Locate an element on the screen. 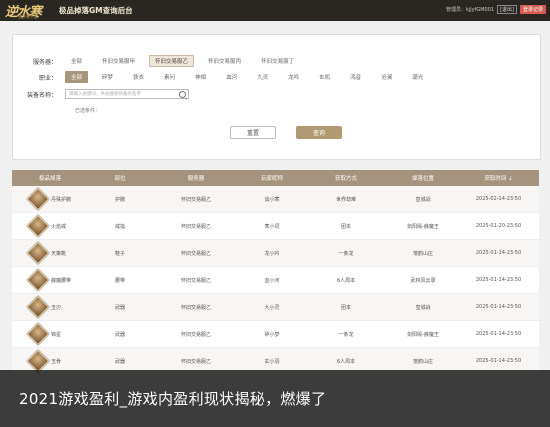 Image resolution: width=550 pixels, height=427 pixels. logout-link: [退出] is located at coordinates (507, 9).